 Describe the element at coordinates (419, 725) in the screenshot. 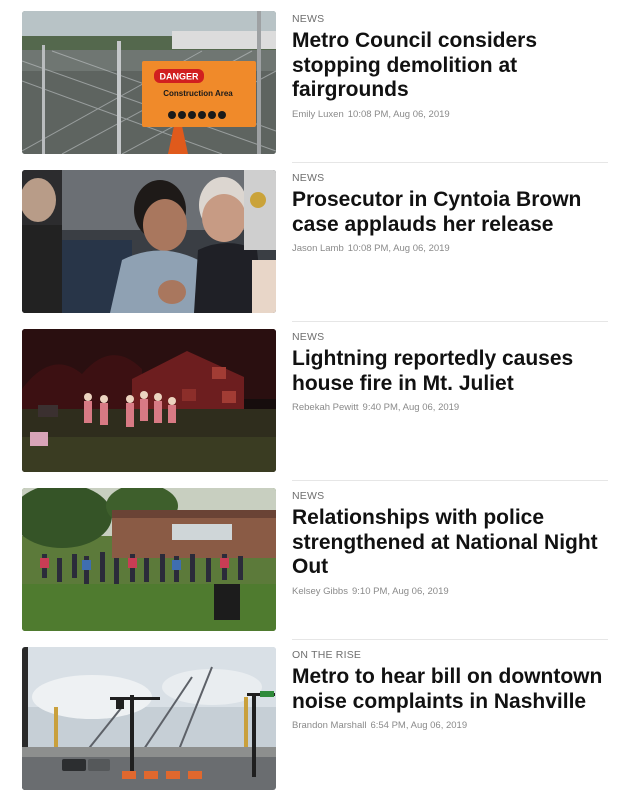

I see `timestamp: 6:54 PM, Aug 06, 2019` at that location.